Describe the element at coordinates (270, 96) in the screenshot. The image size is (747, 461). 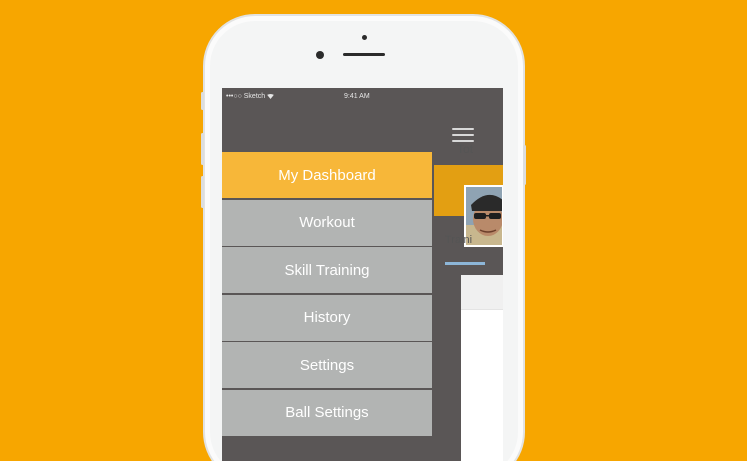
I see `wifi-icon` at that location.